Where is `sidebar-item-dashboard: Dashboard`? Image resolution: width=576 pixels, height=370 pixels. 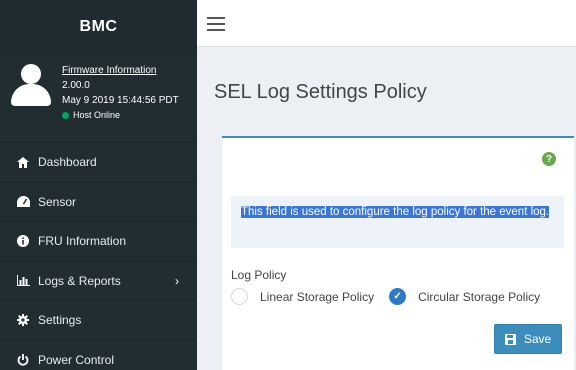
sidebar-item-dashboard: Dashboard is located at coordinates (98, 162).